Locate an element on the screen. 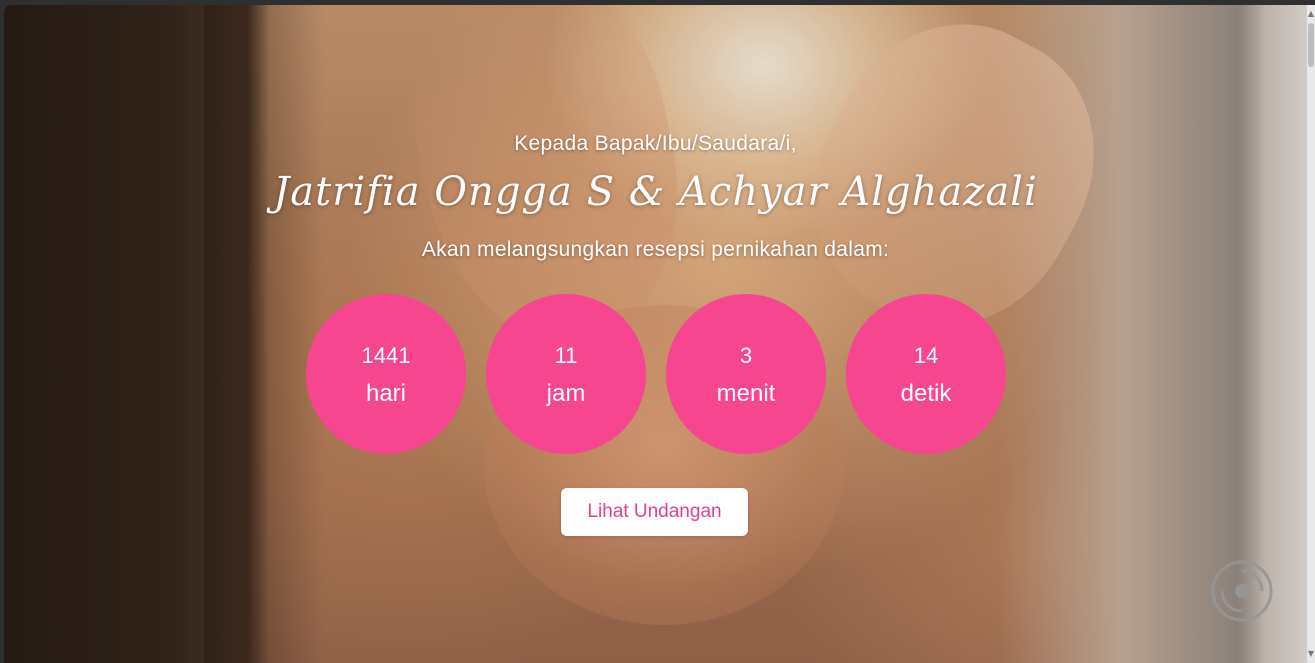 Image resolution: width=1315 pixels, height=663 pixels. triangle-up-icon: ▲ is located at coordinates (1311, 14).